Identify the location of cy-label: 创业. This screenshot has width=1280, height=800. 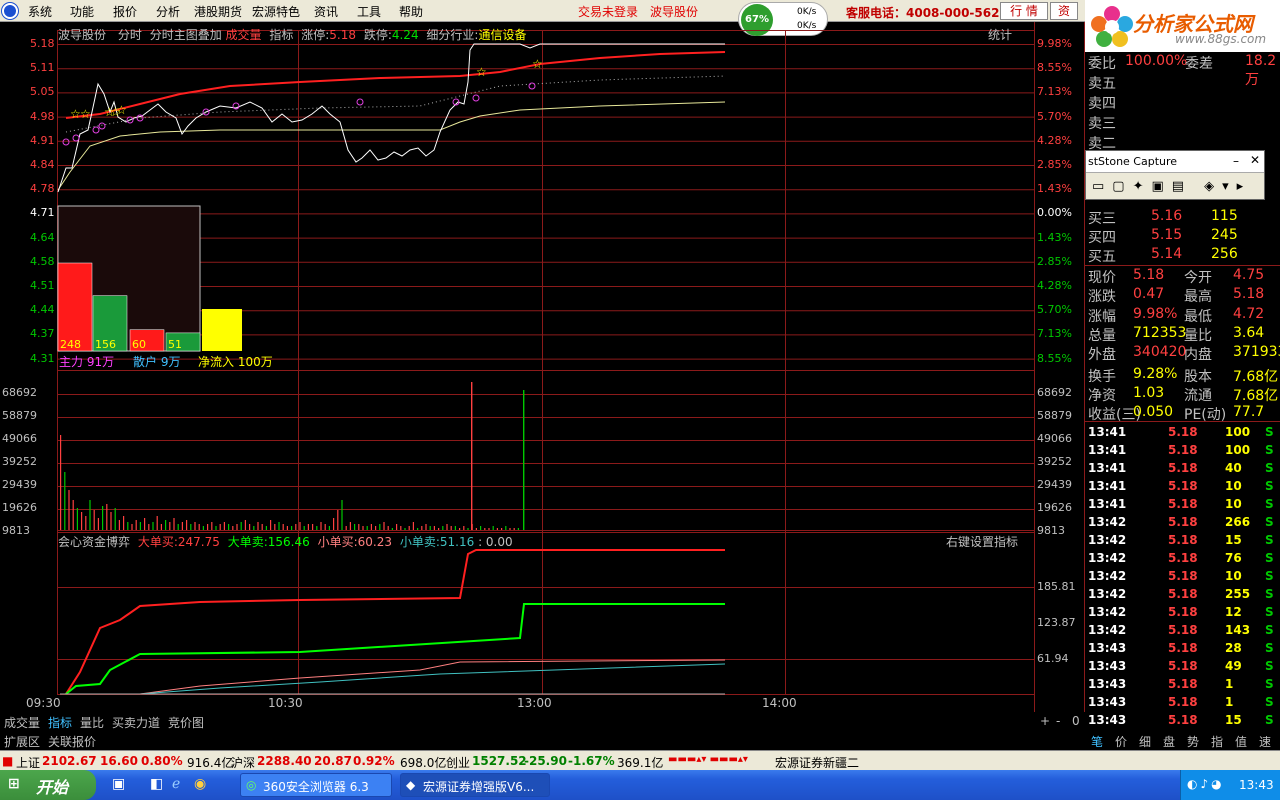
(458, 762).